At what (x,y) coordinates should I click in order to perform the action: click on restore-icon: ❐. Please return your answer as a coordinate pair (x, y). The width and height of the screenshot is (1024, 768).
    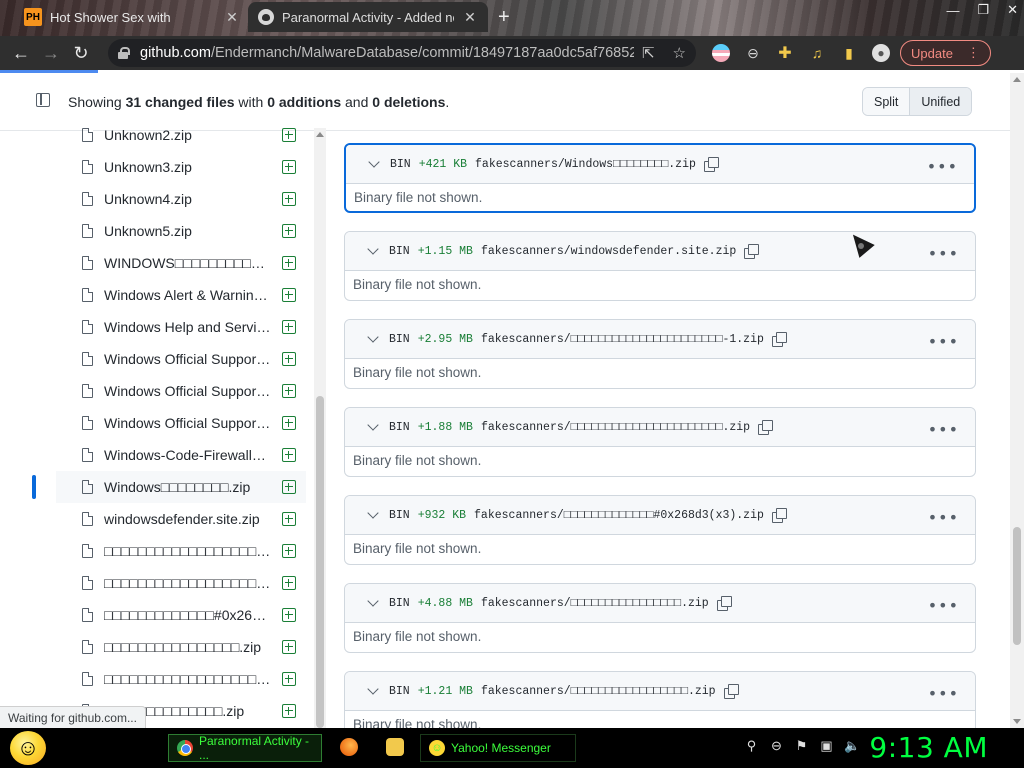
    Looking at the image, I should click on (983, 10).